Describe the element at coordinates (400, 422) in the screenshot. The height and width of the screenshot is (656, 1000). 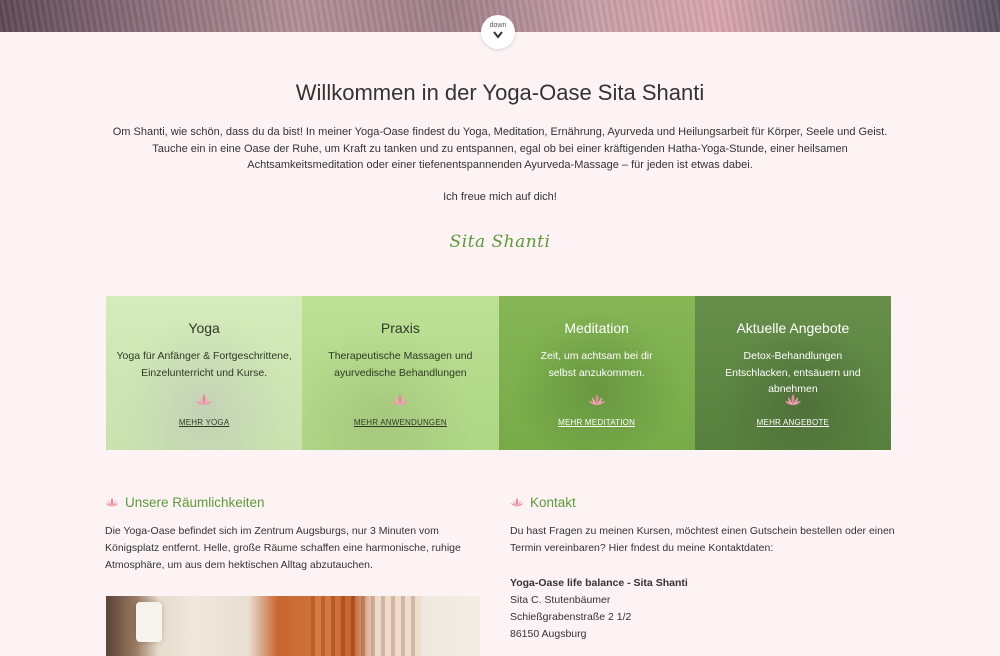
I see `more-anwendungen-link: MEHR ANWENDUNGEN` at that location.